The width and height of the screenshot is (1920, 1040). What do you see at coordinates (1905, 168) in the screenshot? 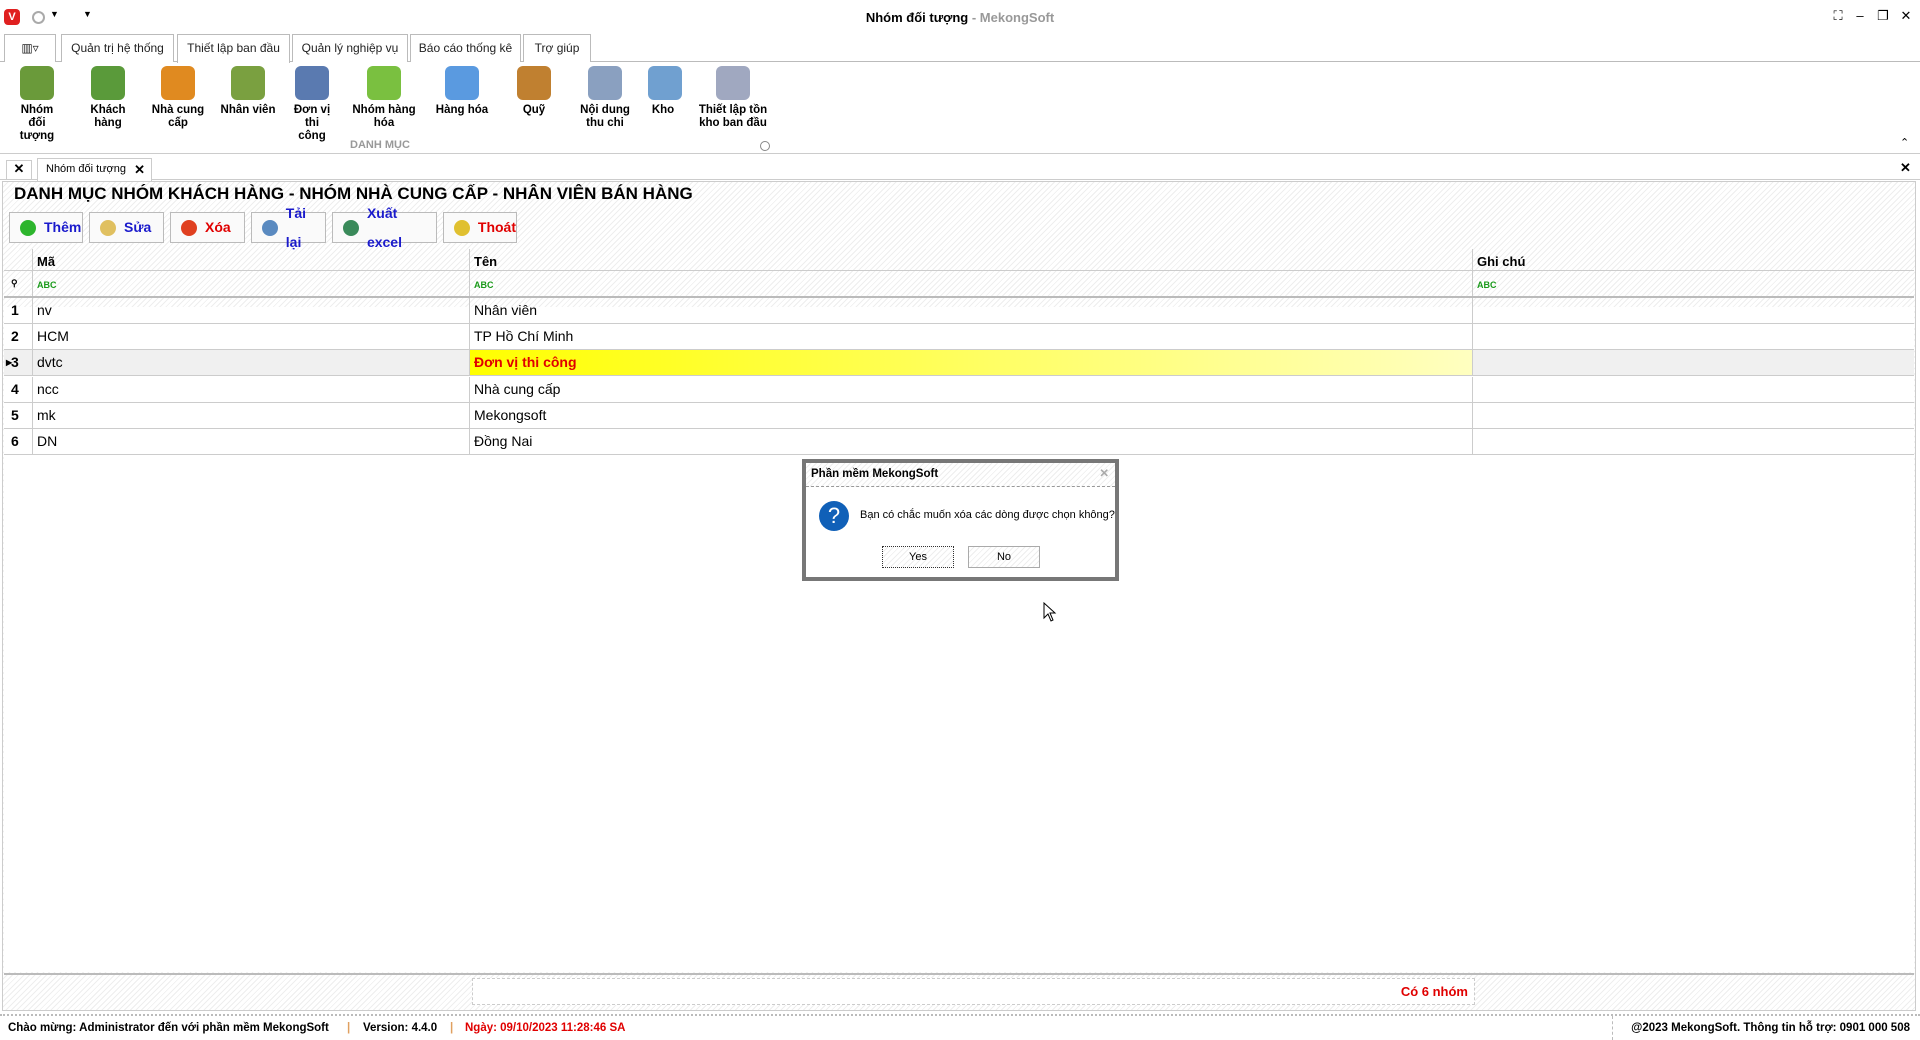
I see `close-panel-icon: ✕` at bounding box center [1905, 168].